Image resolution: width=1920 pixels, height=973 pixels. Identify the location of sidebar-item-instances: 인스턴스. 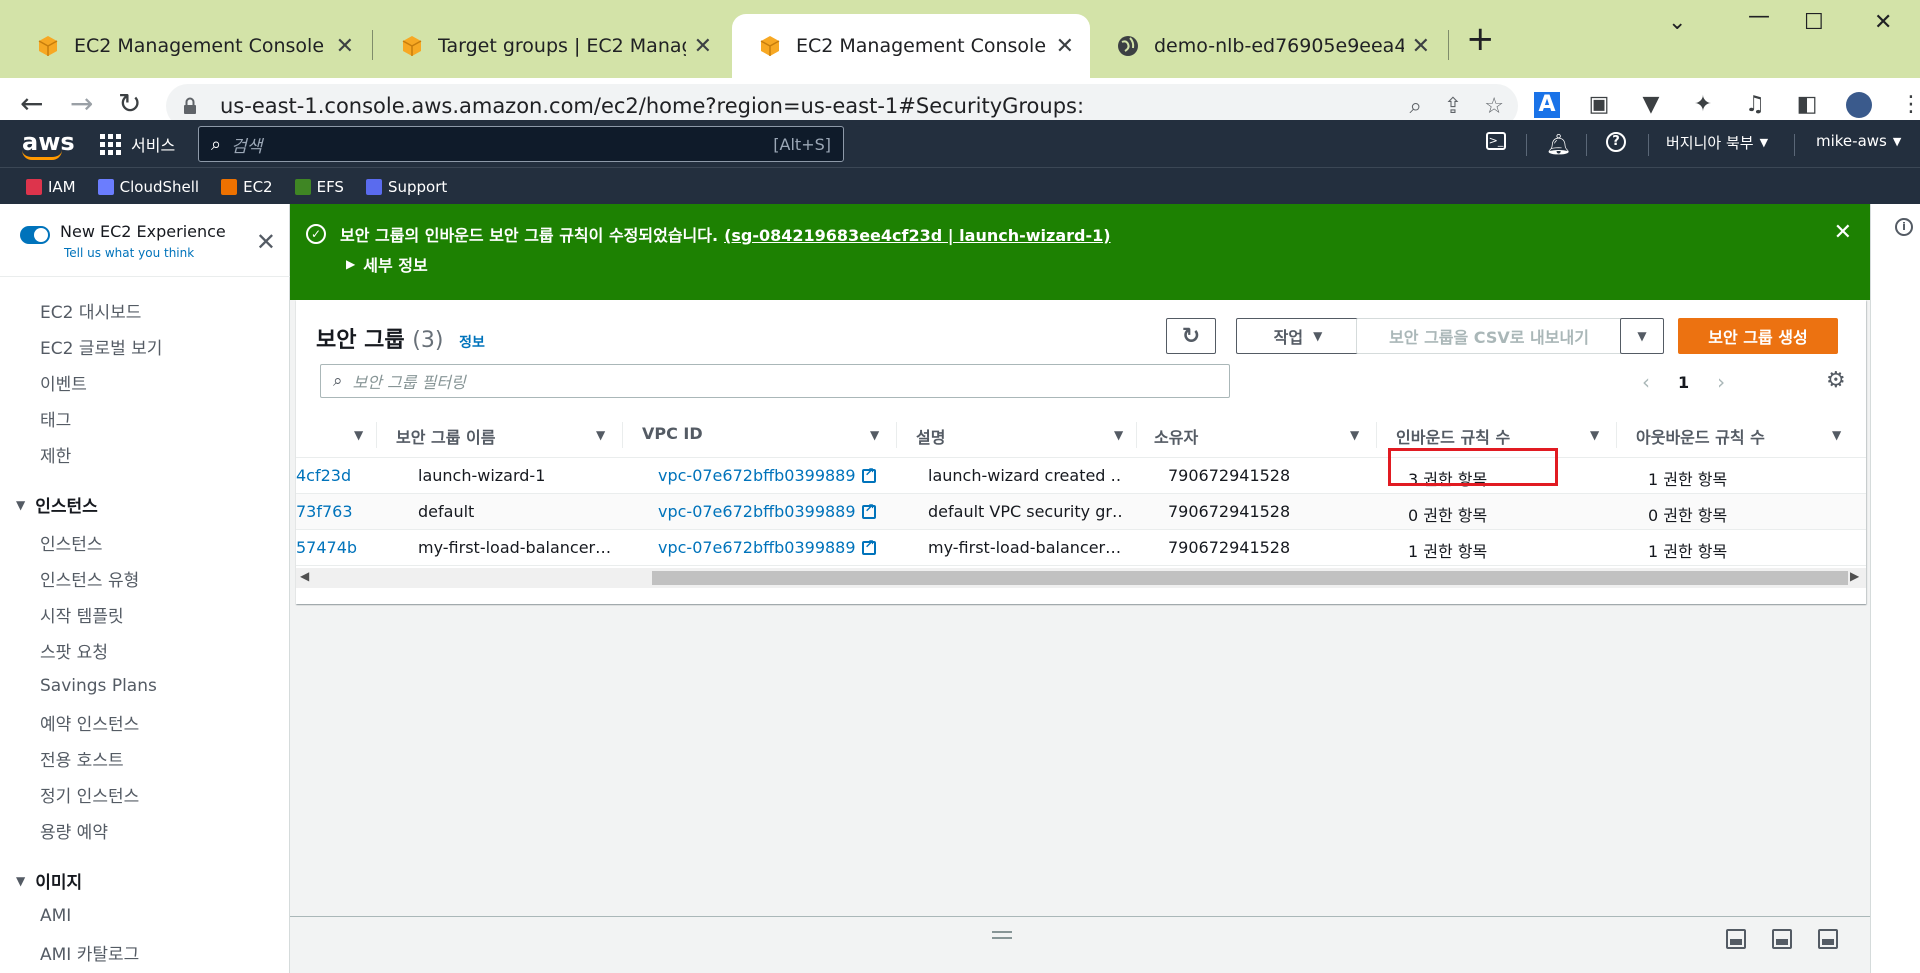
(71, 542).